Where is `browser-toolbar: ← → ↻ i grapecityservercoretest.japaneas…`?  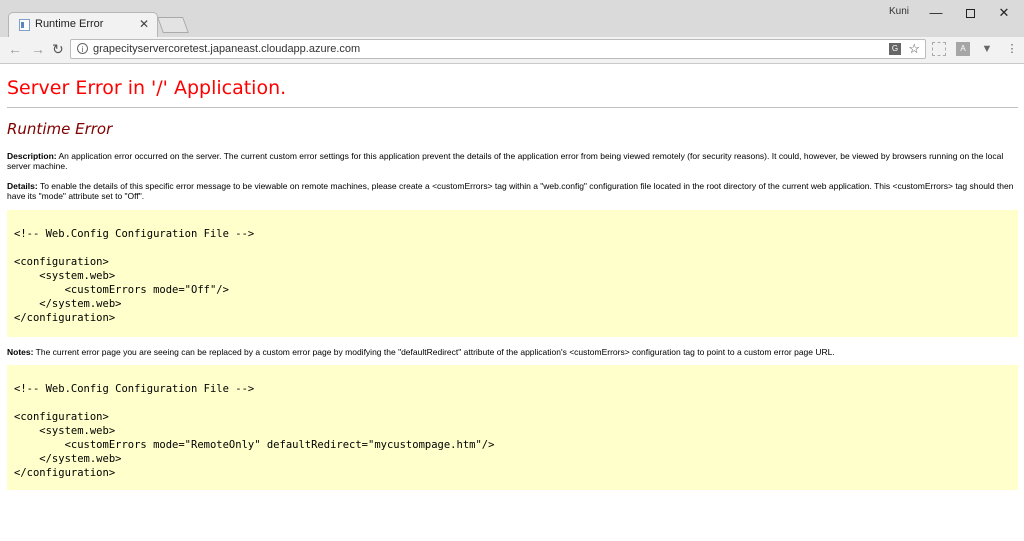
browser-toolbar: ← → ↻ i grapecityservercoretest.japaneas… is located at coordinates (512, 50).